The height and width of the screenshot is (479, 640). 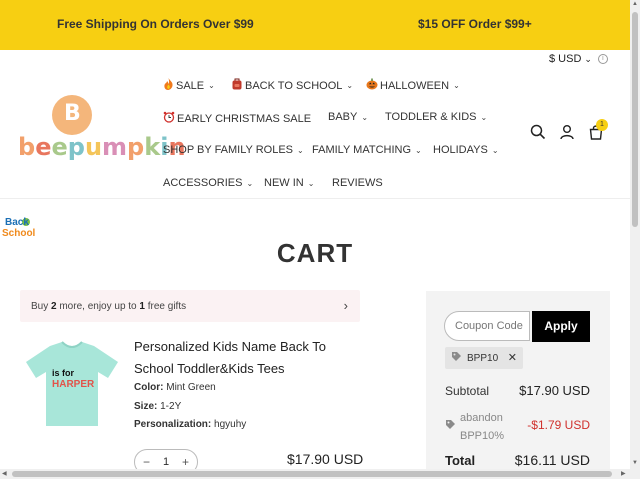 What do you see at coordinates (168, 85) in the screenshot?
I see `fire-icon` at bounding box center [168, 85].